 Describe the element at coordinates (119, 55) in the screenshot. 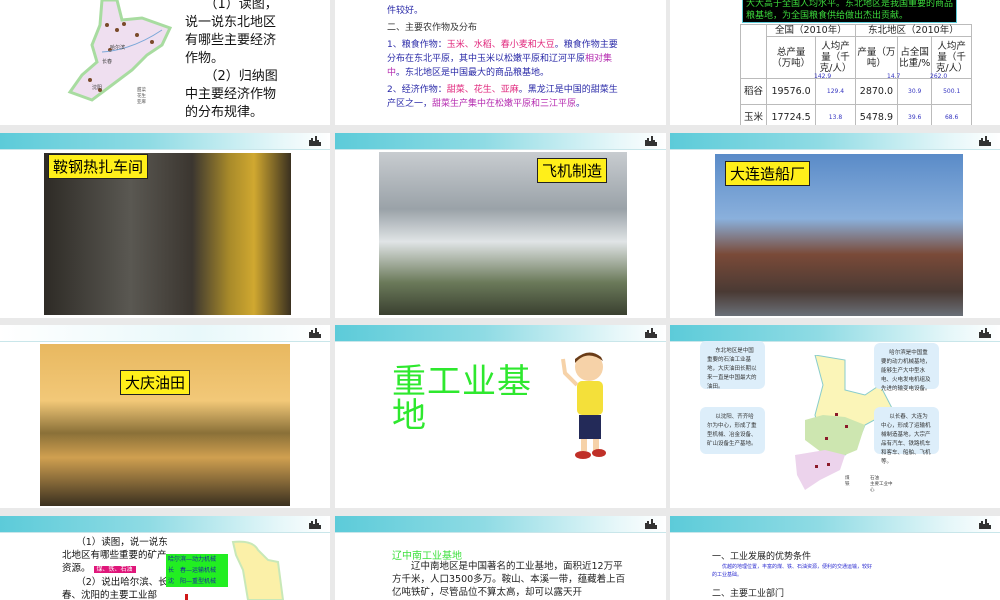

I see `crop-map: 哈尔滨 长春 沈阳 甜菜 花生 亚麻` at that location.